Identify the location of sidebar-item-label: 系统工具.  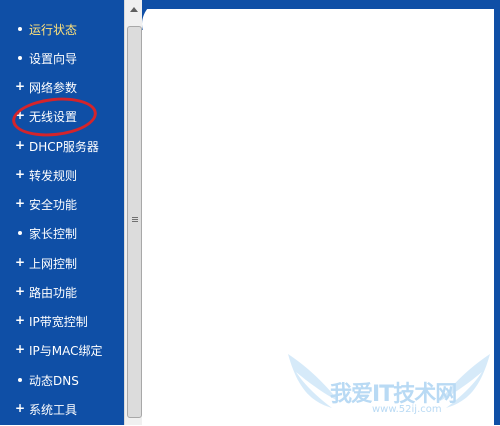
(53, 410).